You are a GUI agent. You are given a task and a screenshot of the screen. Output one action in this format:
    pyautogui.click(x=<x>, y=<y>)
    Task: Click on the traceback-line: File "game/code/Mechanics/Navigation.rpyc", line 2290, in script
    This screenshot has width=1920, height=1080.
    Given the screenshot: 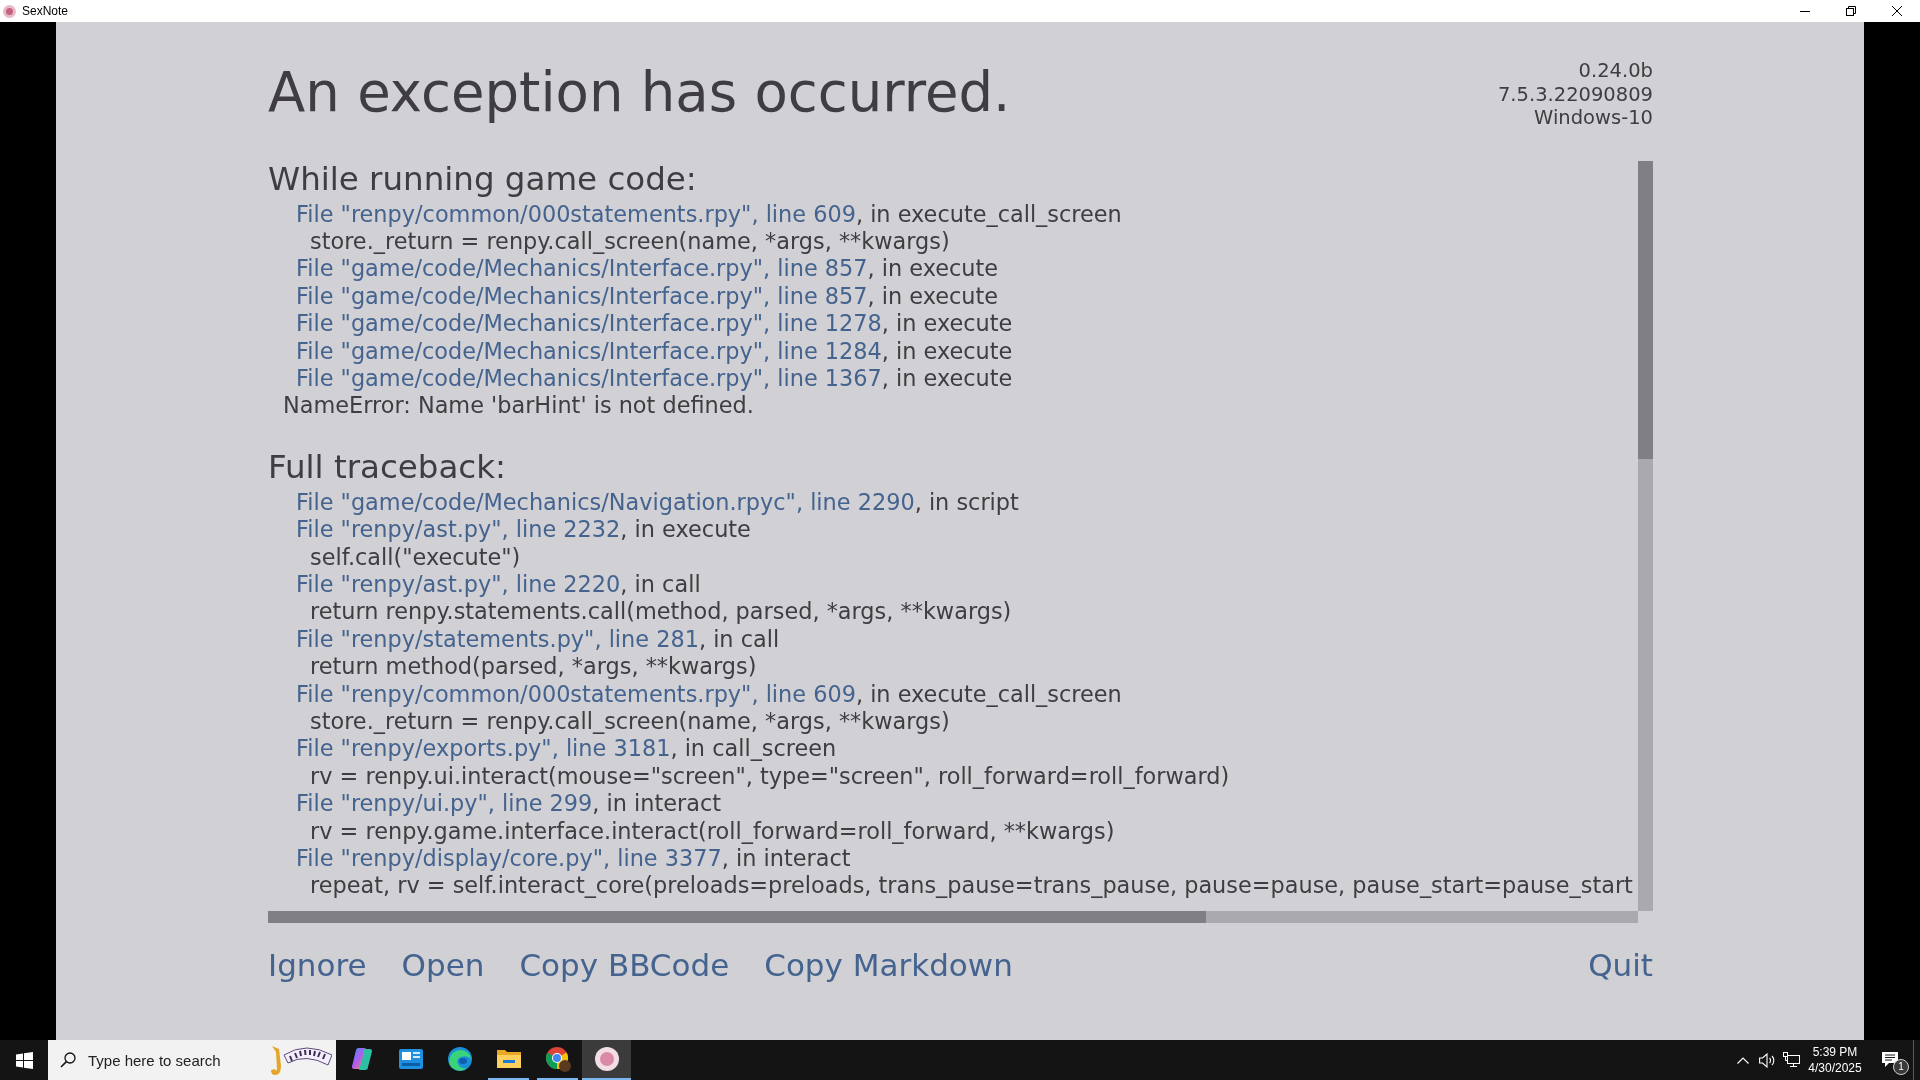 What is the action you would take?
    pyautogui.click(x=657, y=502)
    